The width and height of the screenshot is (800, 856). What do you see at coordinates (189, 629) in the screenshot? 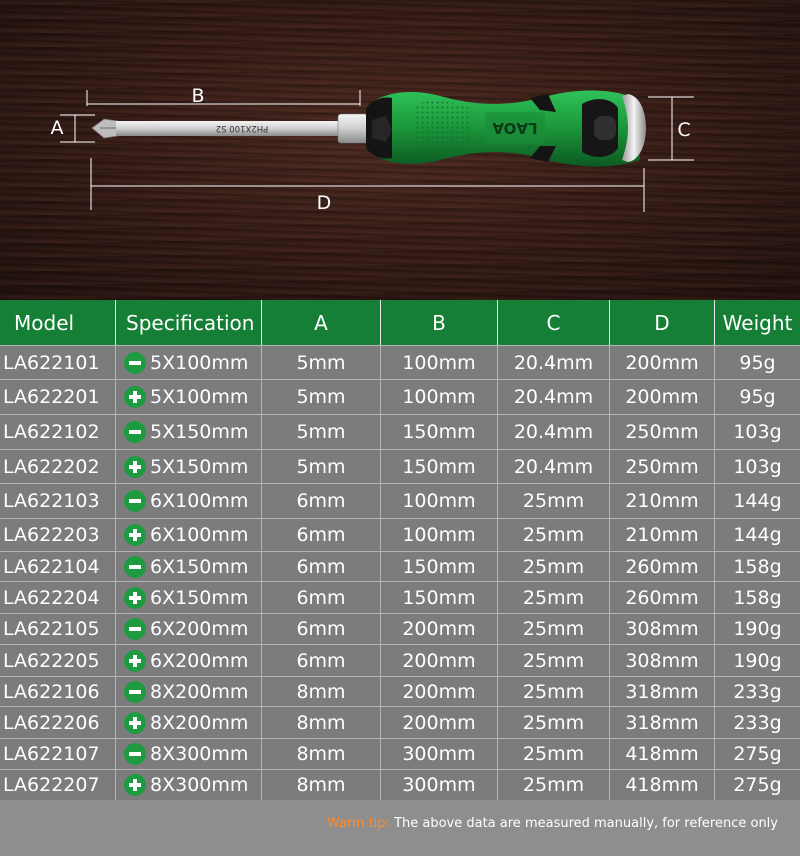
I see `specification-cell: 6X200mm` at bounding box center [189, 629].